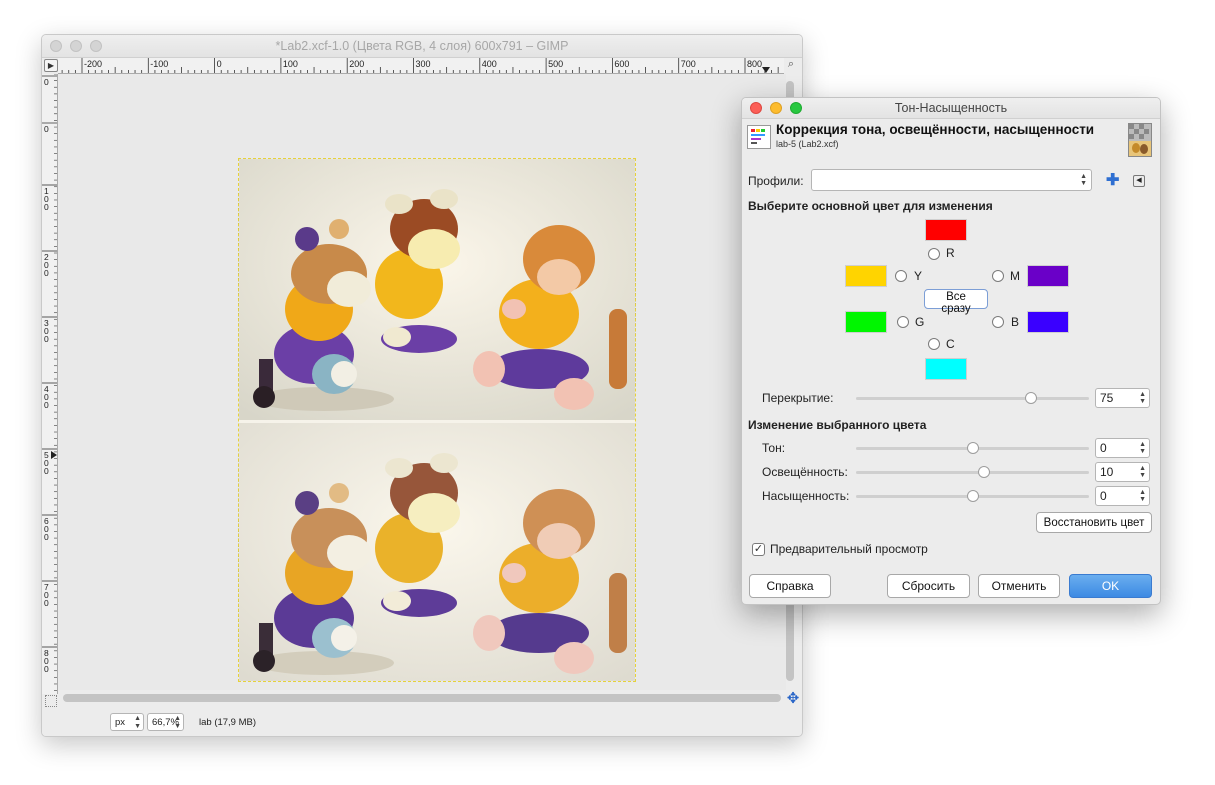 Image resolution: width=1215 pixels, height=785 pixels. What do you see at coordinates (793, 698) in the screenshot?
I see `navigate-icon: ✥` at bounding box center [793, 698].